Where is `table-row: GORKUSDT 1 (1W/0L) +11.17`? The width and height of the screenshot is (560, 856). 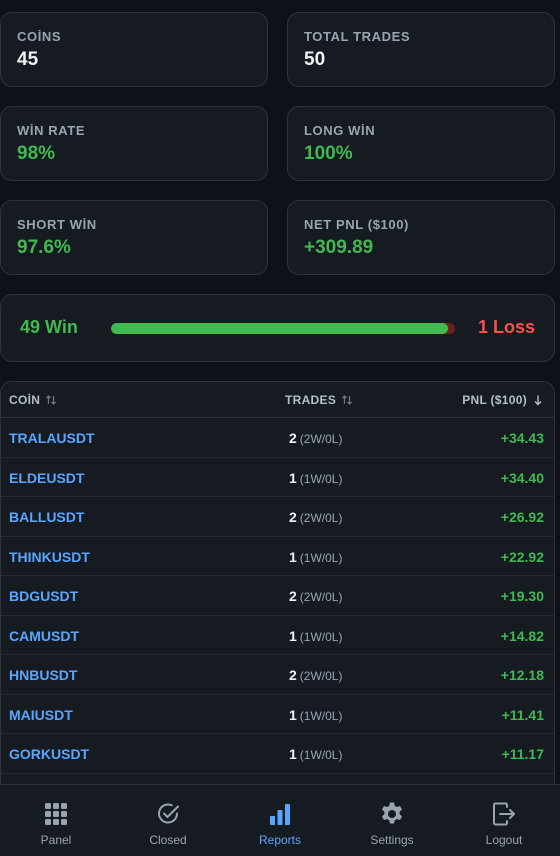
table-row: GORKUSDT 1 (1W/0L) +11.17 is located at coordinates (277, 754).